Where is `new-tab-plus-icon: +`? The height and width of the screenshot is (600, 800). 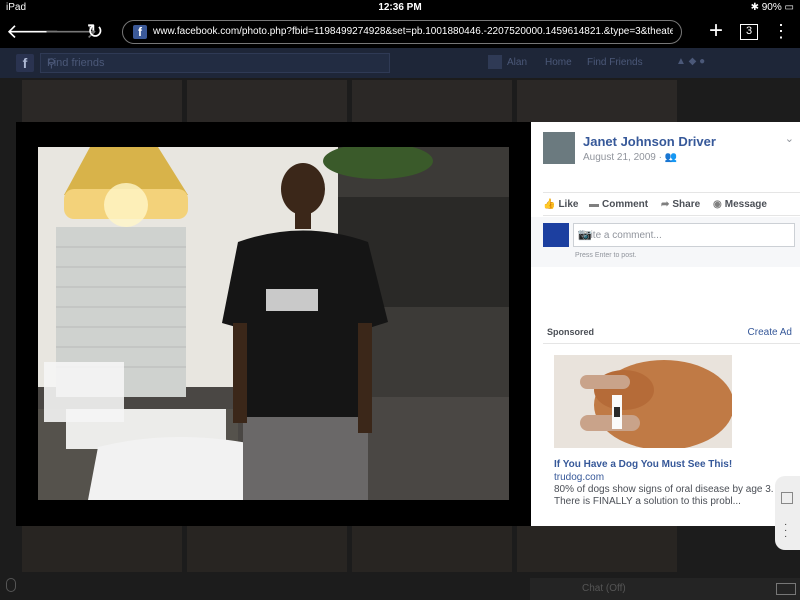 new-tab-plus-icon: + is located at coordinates (716, 32).